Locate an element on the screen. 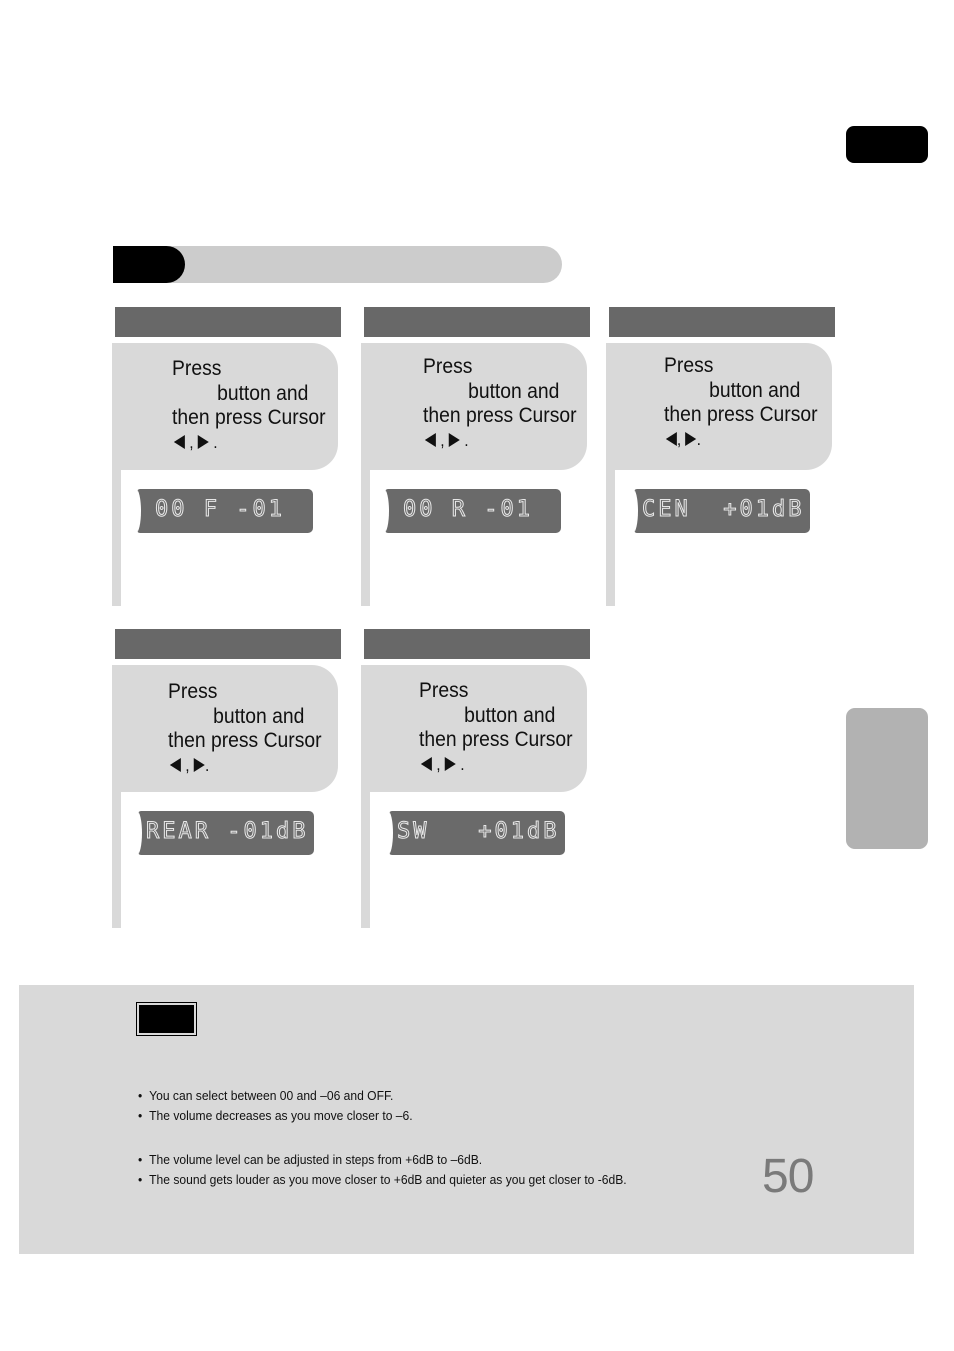 The image size is (954, 1351). section-number-badge is located at coordinates (149, 264).